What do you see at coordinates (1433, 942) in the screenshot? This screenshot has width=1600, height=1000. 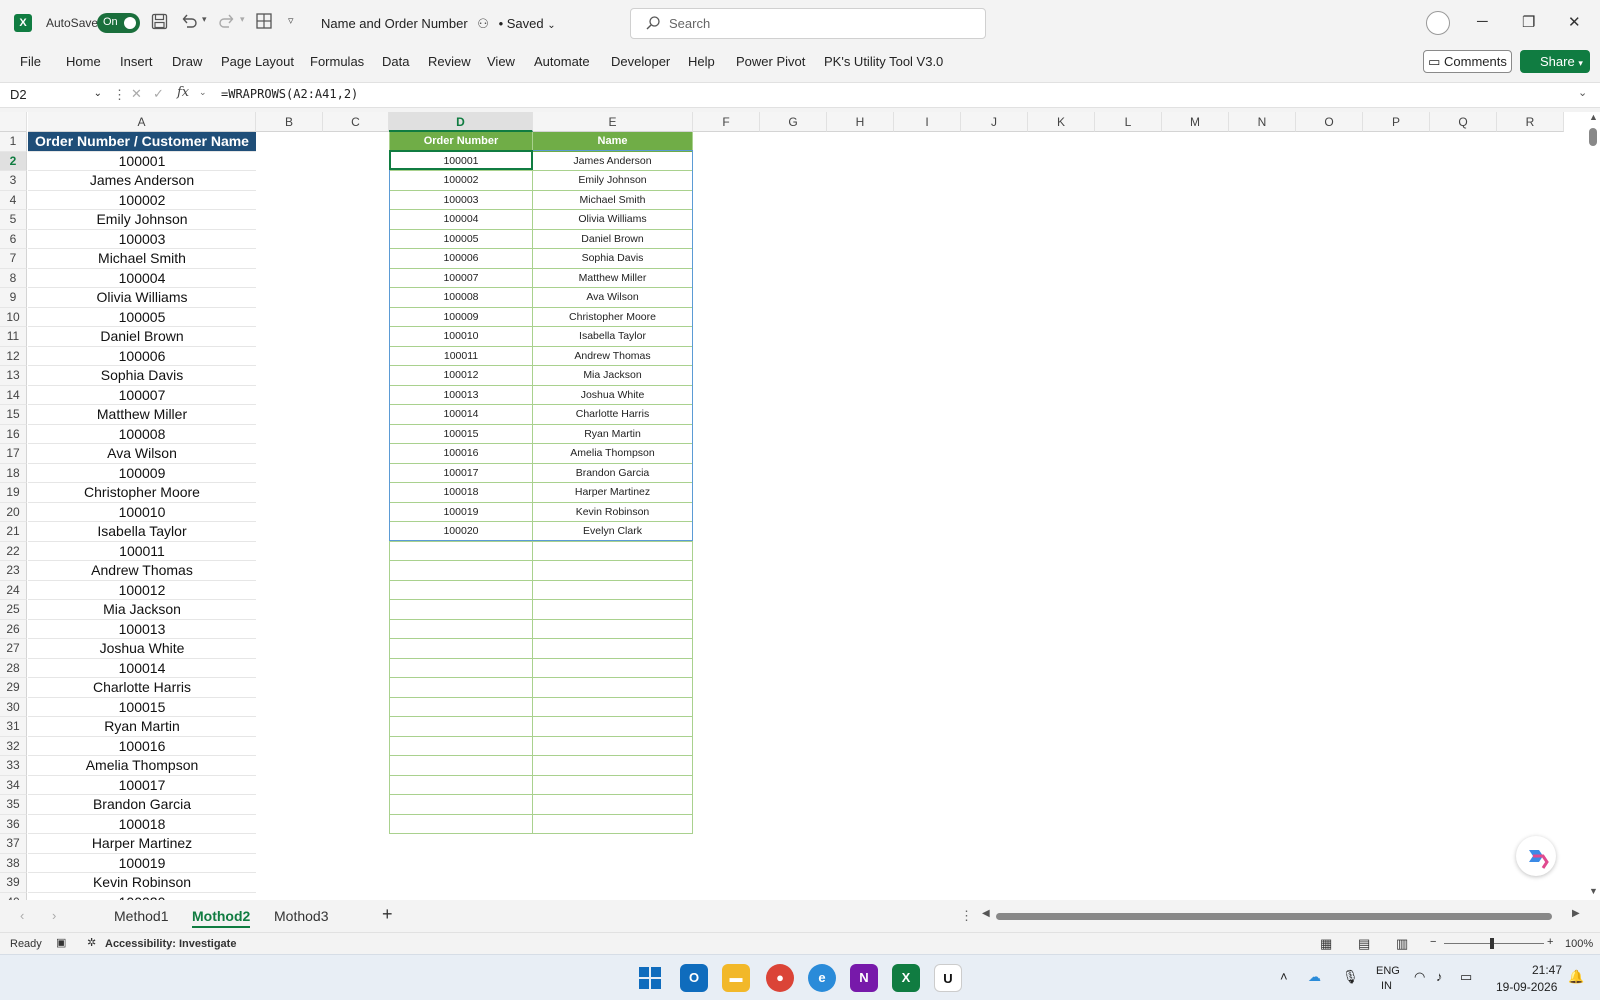 I see `zoom-out-icon: −` at bounding box center [1433, 942].